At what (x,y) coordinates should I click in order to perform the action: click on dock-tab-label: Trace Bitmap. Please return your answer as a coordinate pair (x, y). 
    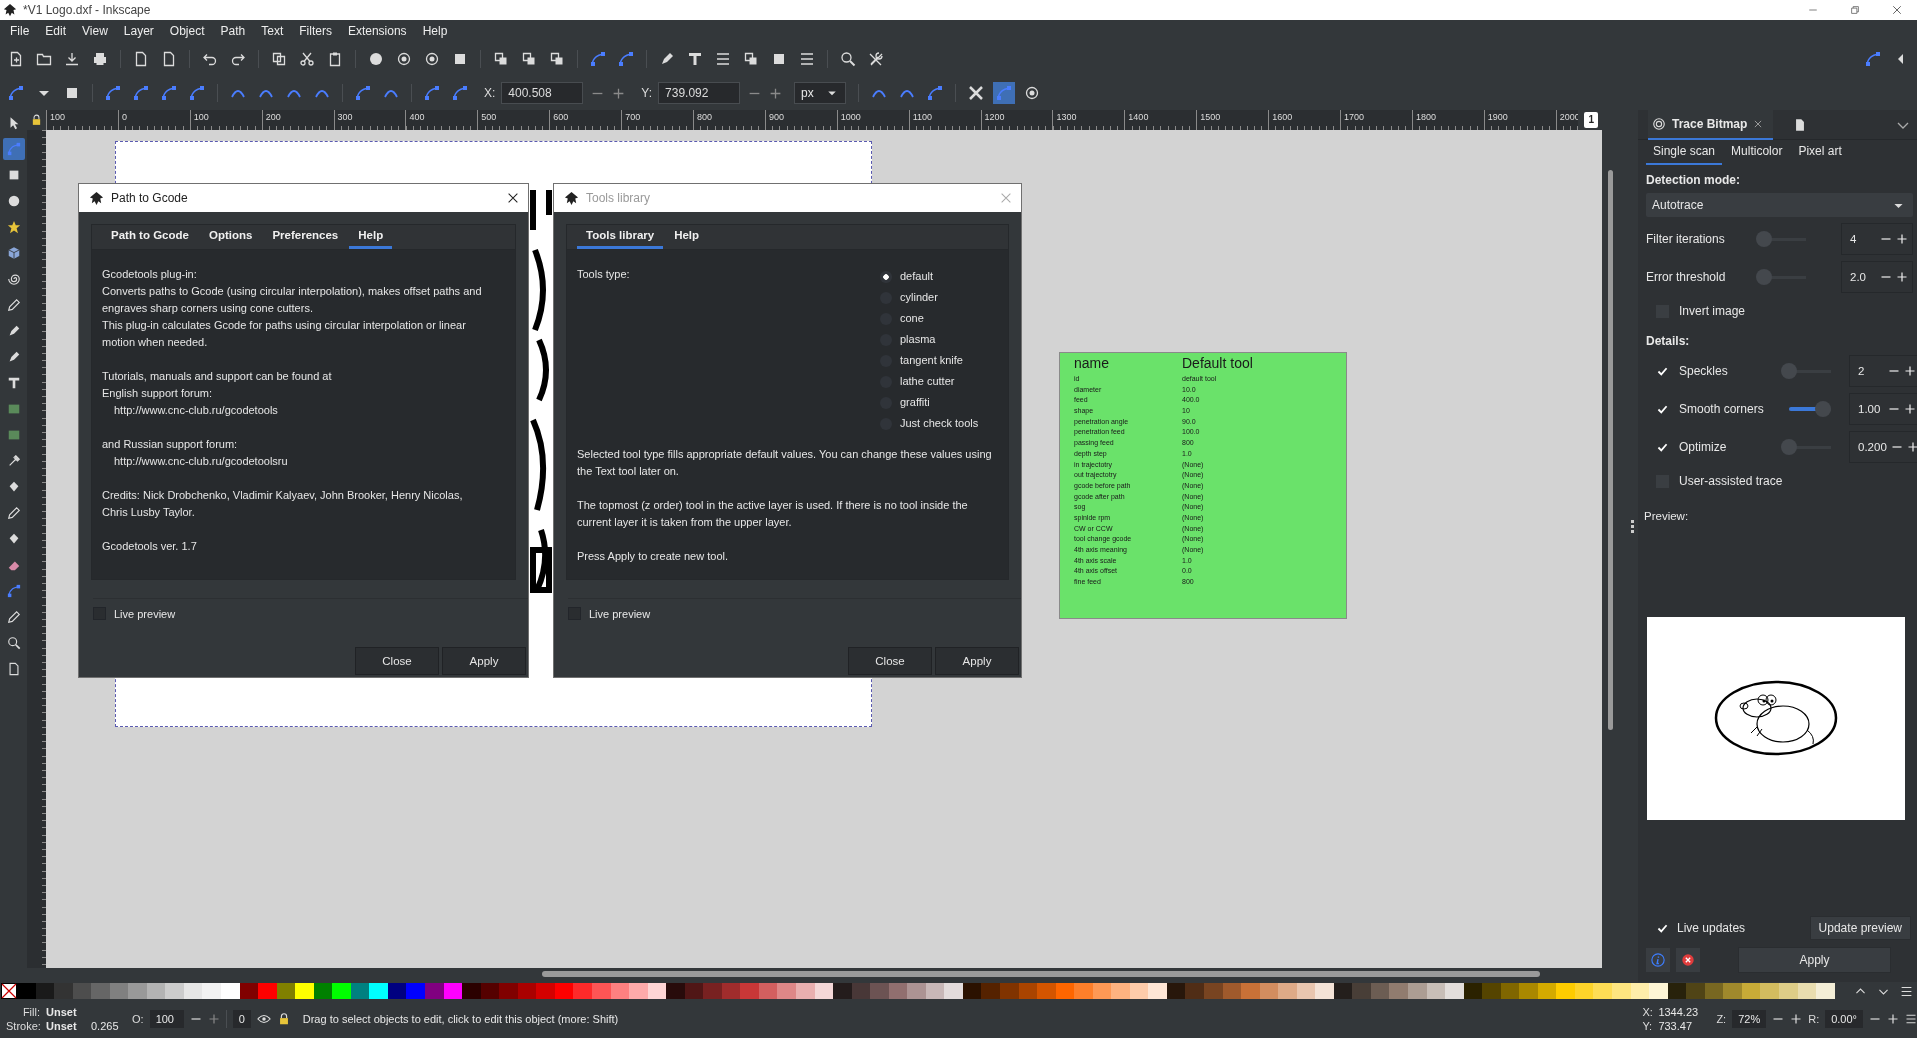
    Looking at the image, I should click on (1710, 123).